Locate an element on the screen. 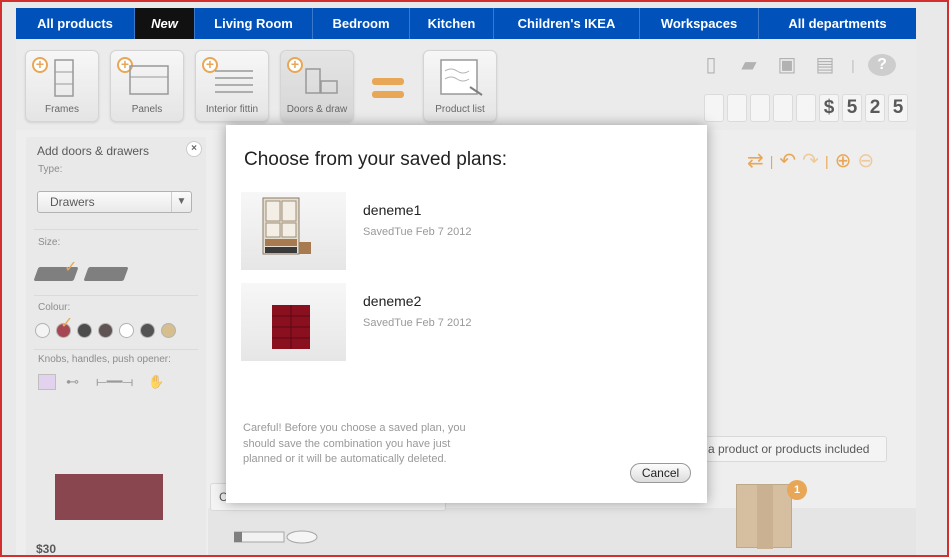 The image size is (949, 557). plan-name: deneme1 is located at coordinates (392, 210).